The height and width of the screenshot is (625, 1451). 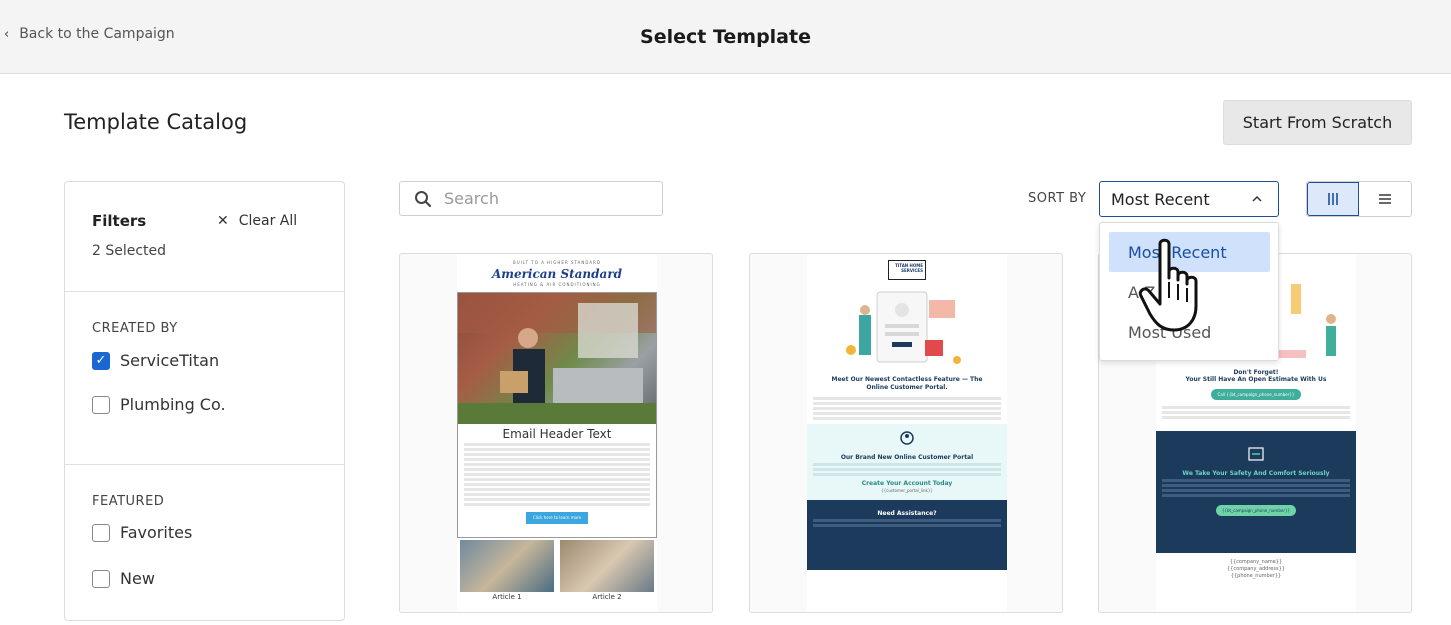 I want to click on list-view-button, so click(x=1385, y=199).